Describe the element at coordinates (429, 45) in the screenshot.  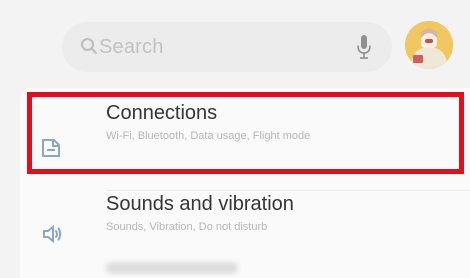
I see `avatar` at that location.